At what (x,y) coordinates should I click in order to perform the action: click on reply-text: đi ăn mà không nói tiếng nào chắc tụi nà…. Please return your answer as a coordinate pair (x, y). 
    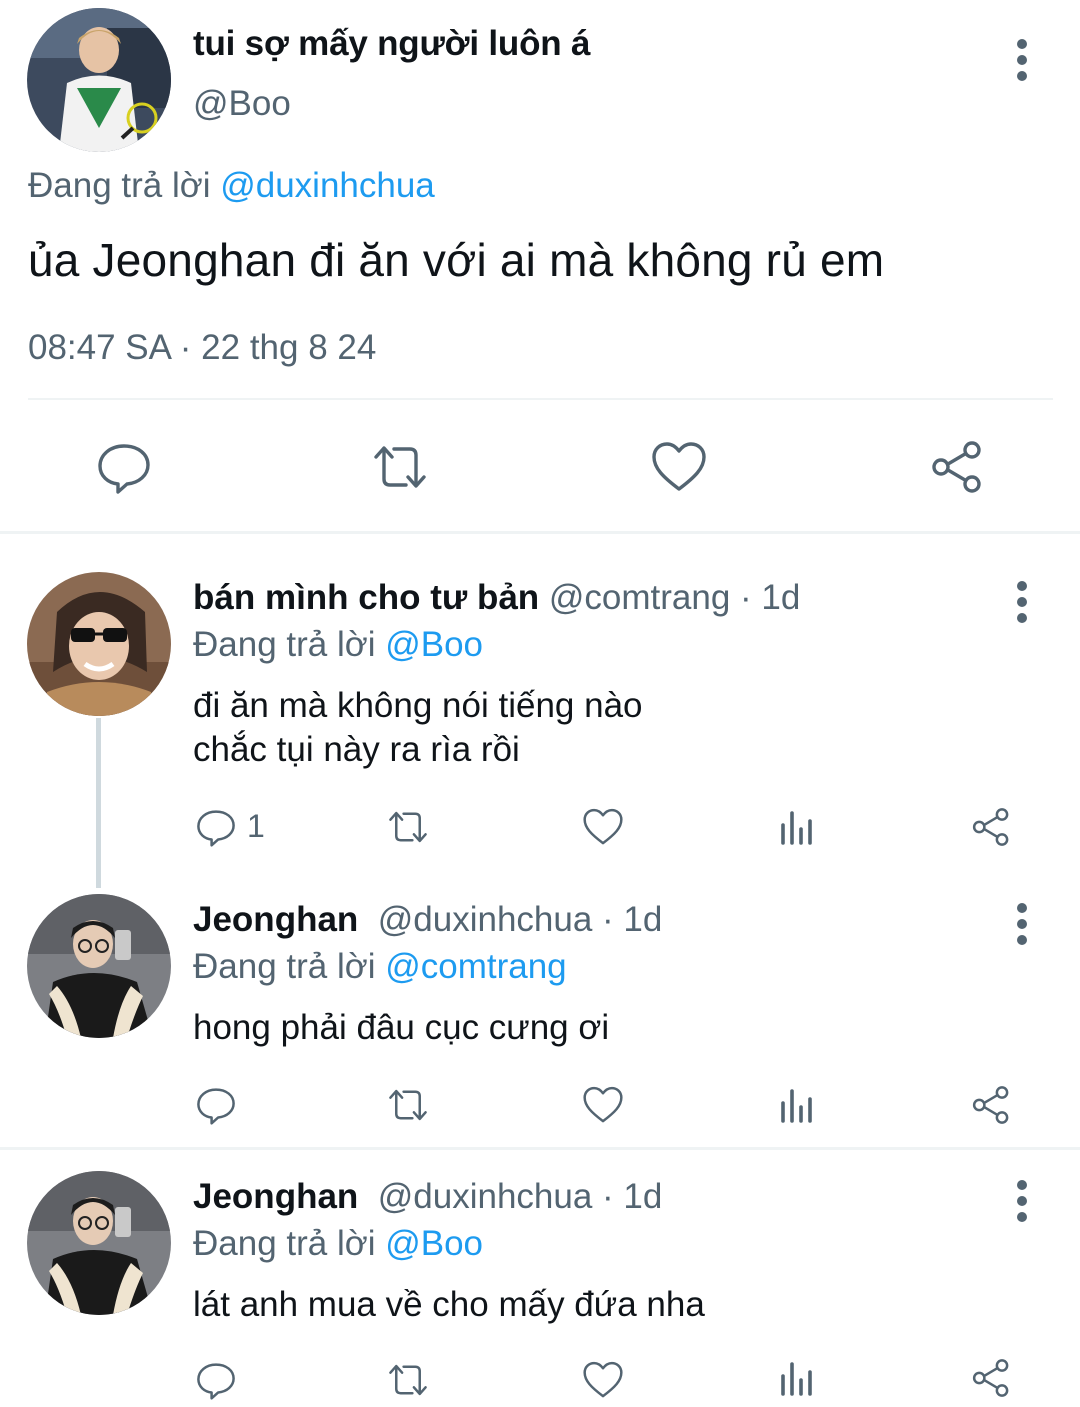
    Looking at the image, I should click on (418, 728).